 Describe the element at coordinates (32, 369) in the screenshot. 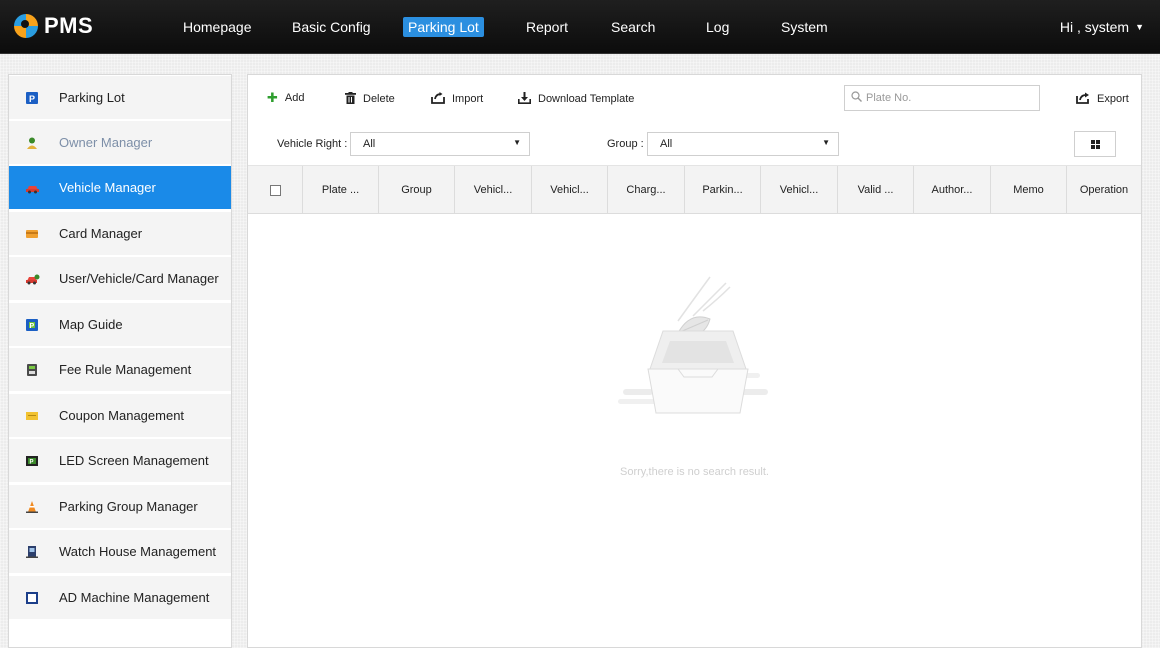

I see `fee-rule-icon` at that location.